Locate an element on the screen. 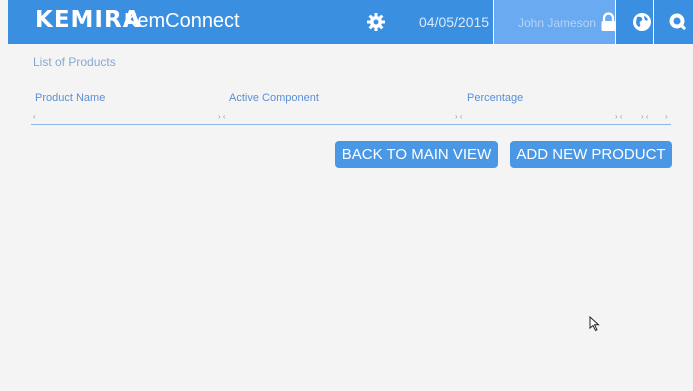  column-header-percentage: Percentage is located at coordinates (495, 98).